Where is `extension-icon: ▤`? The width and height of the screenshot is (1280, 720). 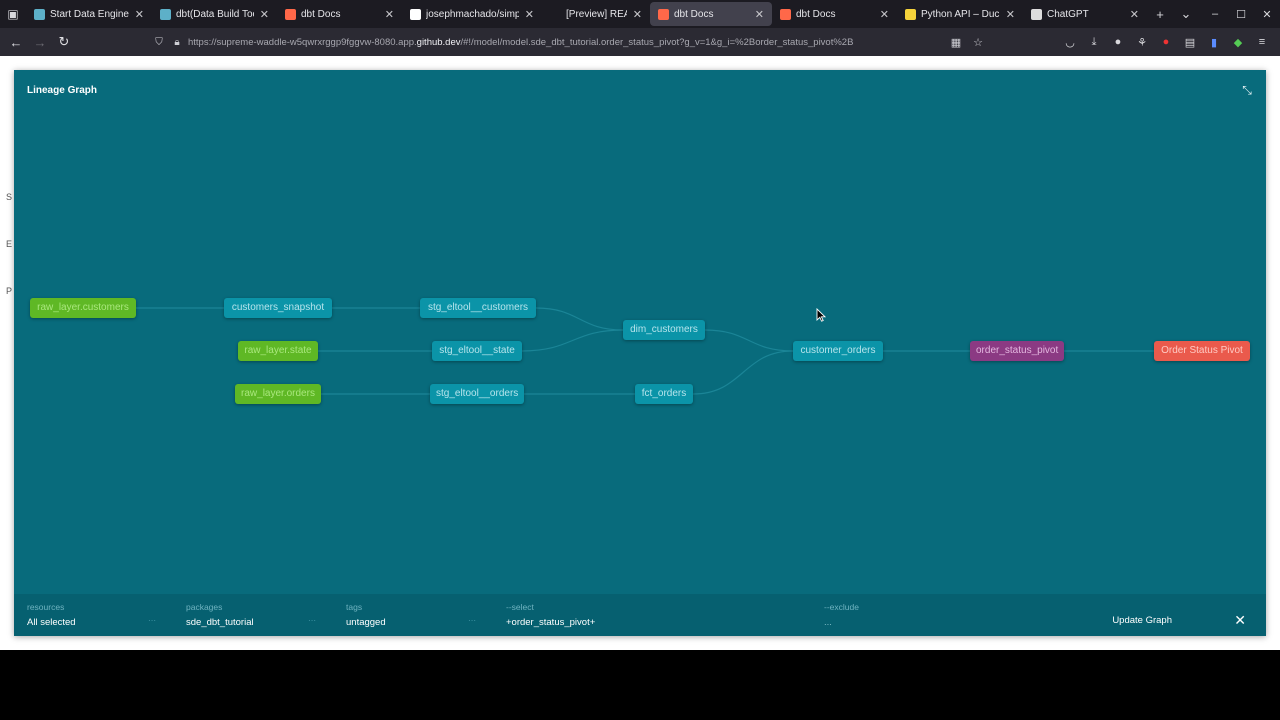
extension-icon: ▤ is located at coordinates (1190, 42).